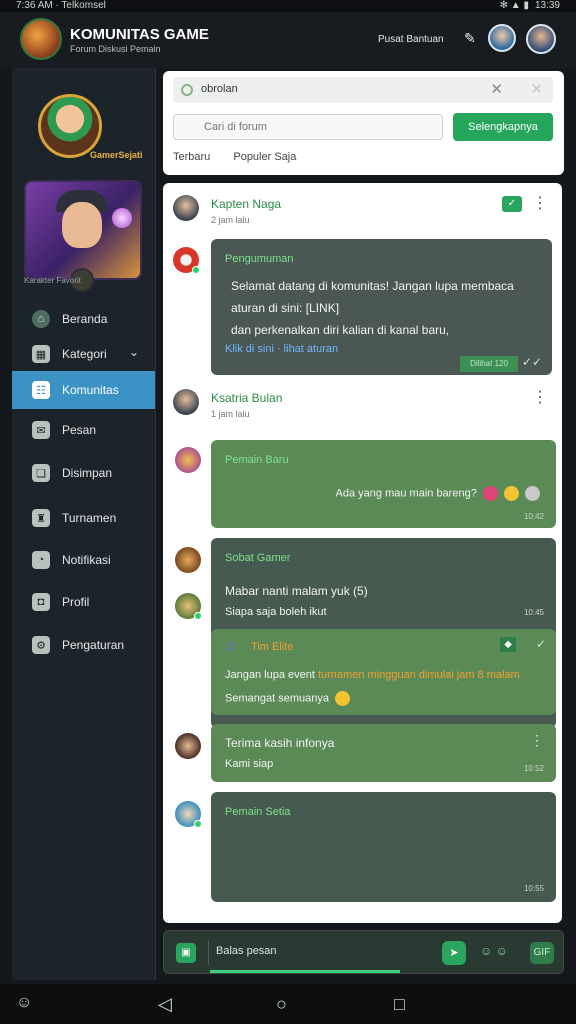 Image resolution: width=576 pixels, height=1024 pixels. What do you see at coordinates (363, 90) in the screenshot?
I see `topic-chip: obrolan ✕ ✕` at bounding box center [363, 90].